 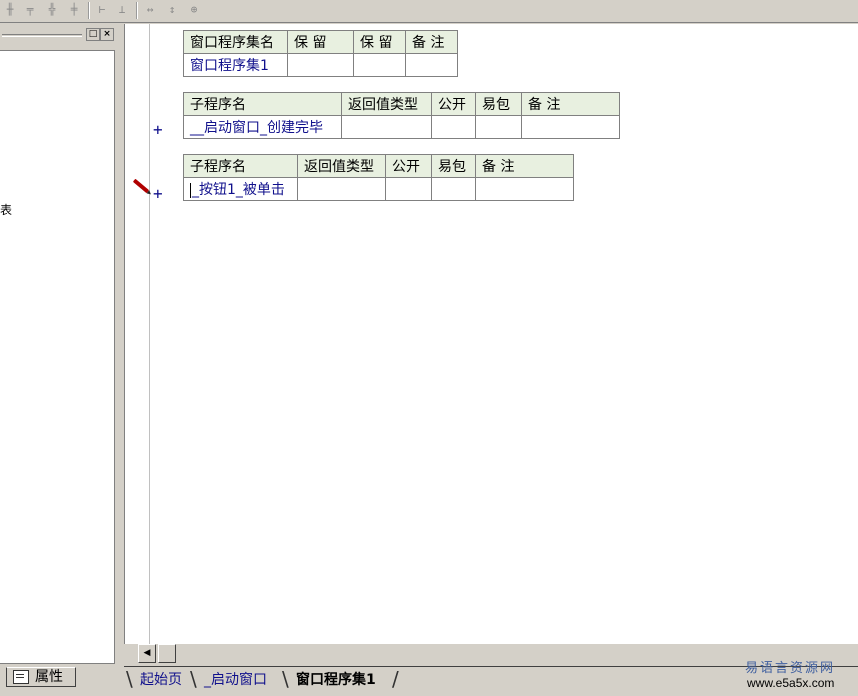 What do you see at coordinates (262, 127) in the screenshot?
I see `subroutine-name-cell: __启动窗口_创建完毕` at bounding box center [262, 127].